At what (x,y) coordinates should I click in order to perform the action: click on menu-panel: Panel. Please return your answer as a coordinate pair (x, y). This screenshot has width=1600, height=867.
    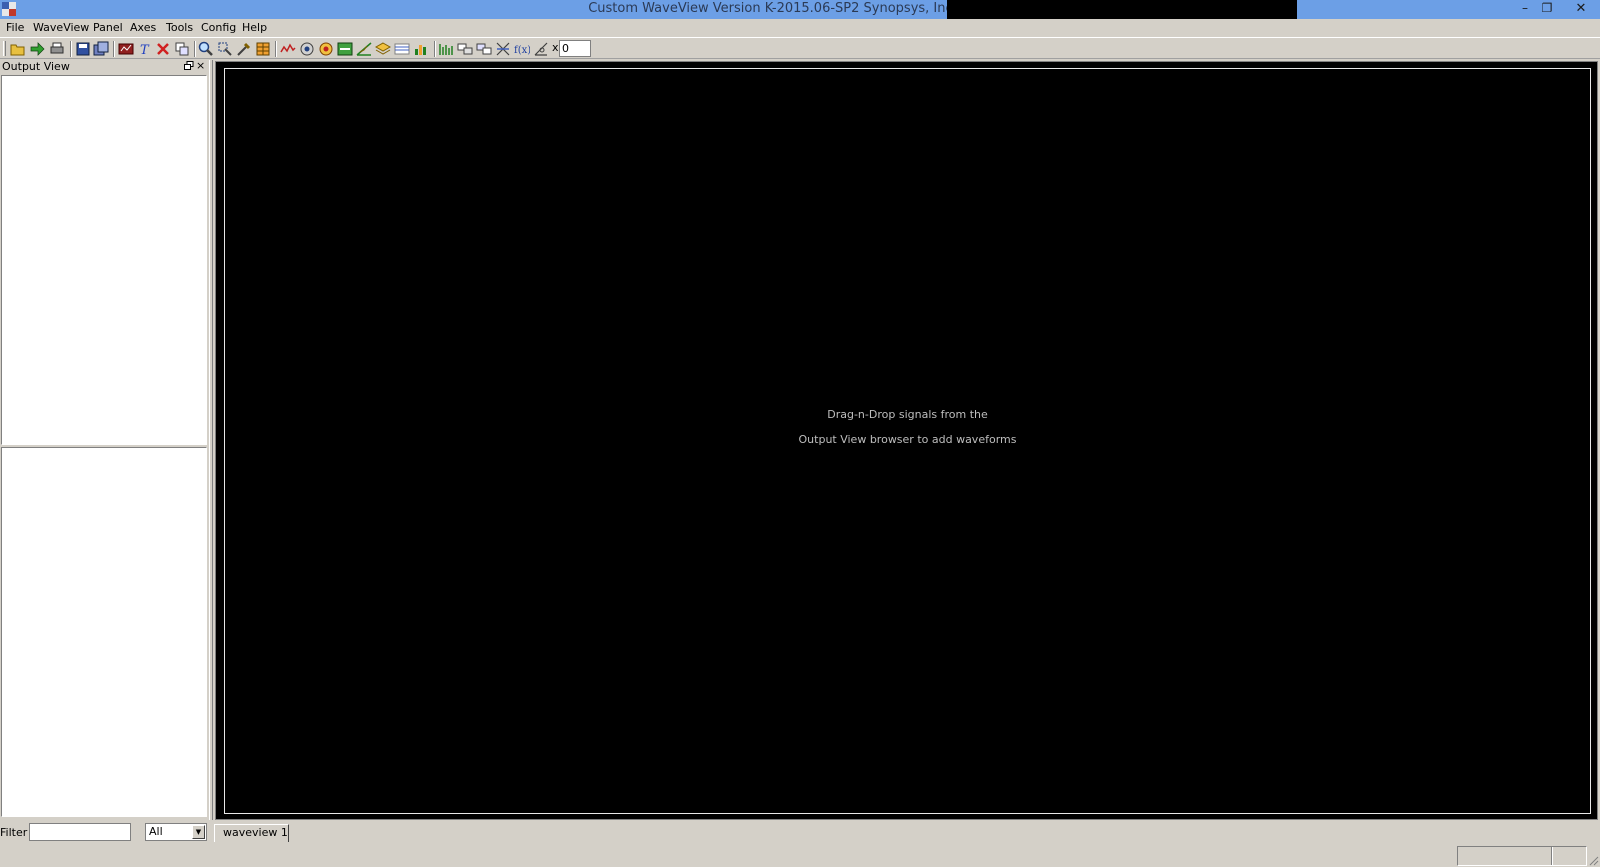
    Looking at the image, I should click on (108, 27).